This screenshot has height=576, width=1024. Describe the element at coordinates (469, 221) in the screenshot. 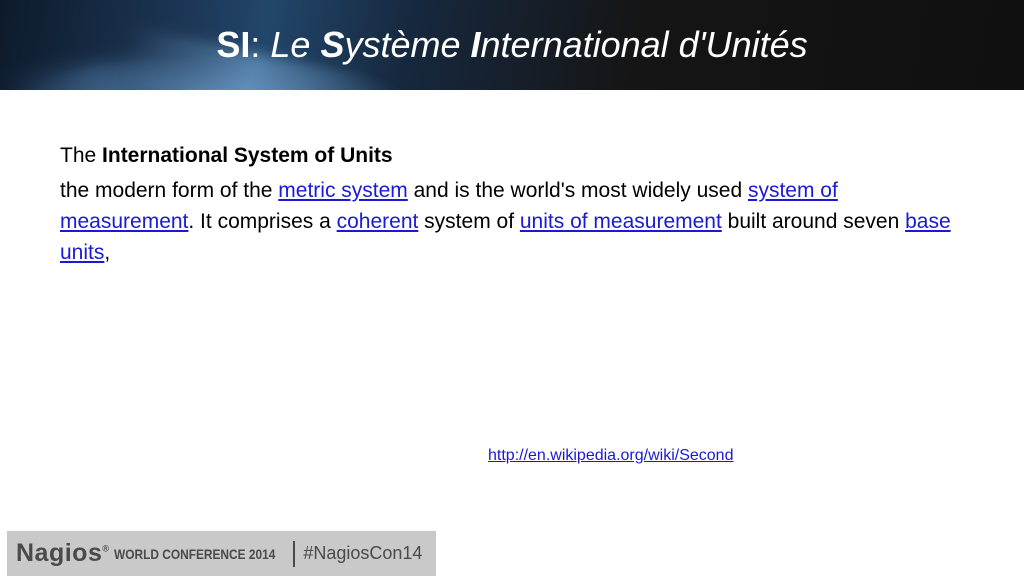

I see `paragraph-text: system of` at that location.